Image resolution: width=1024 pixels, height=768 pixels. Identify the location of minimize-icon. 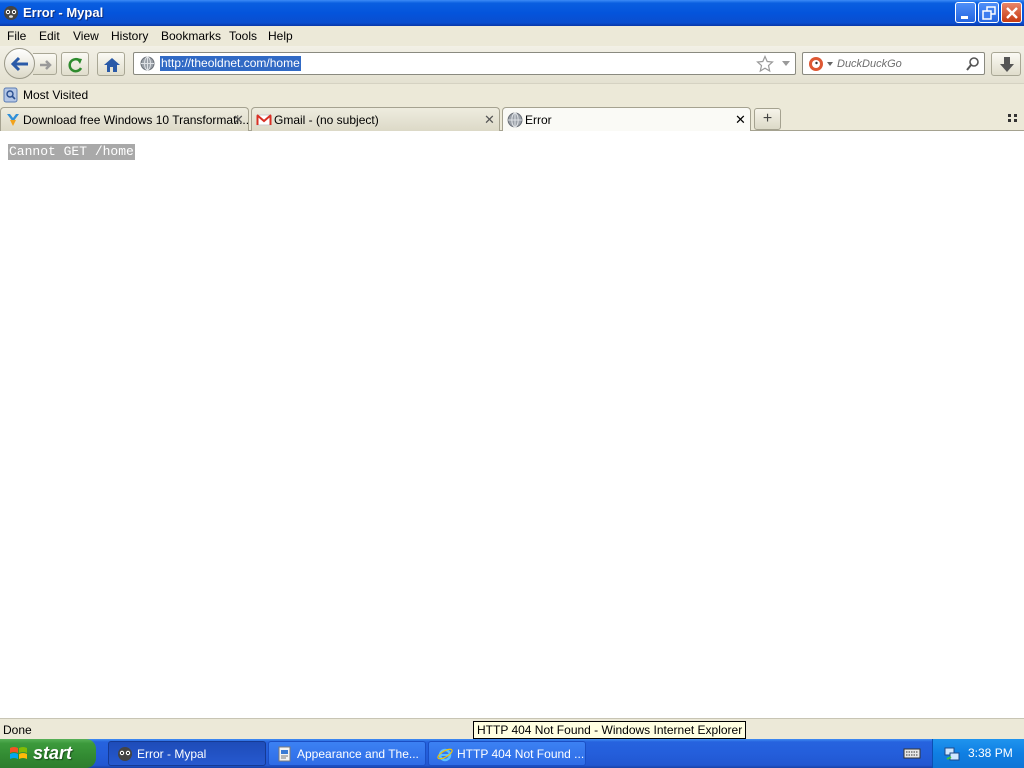
(964, 17).